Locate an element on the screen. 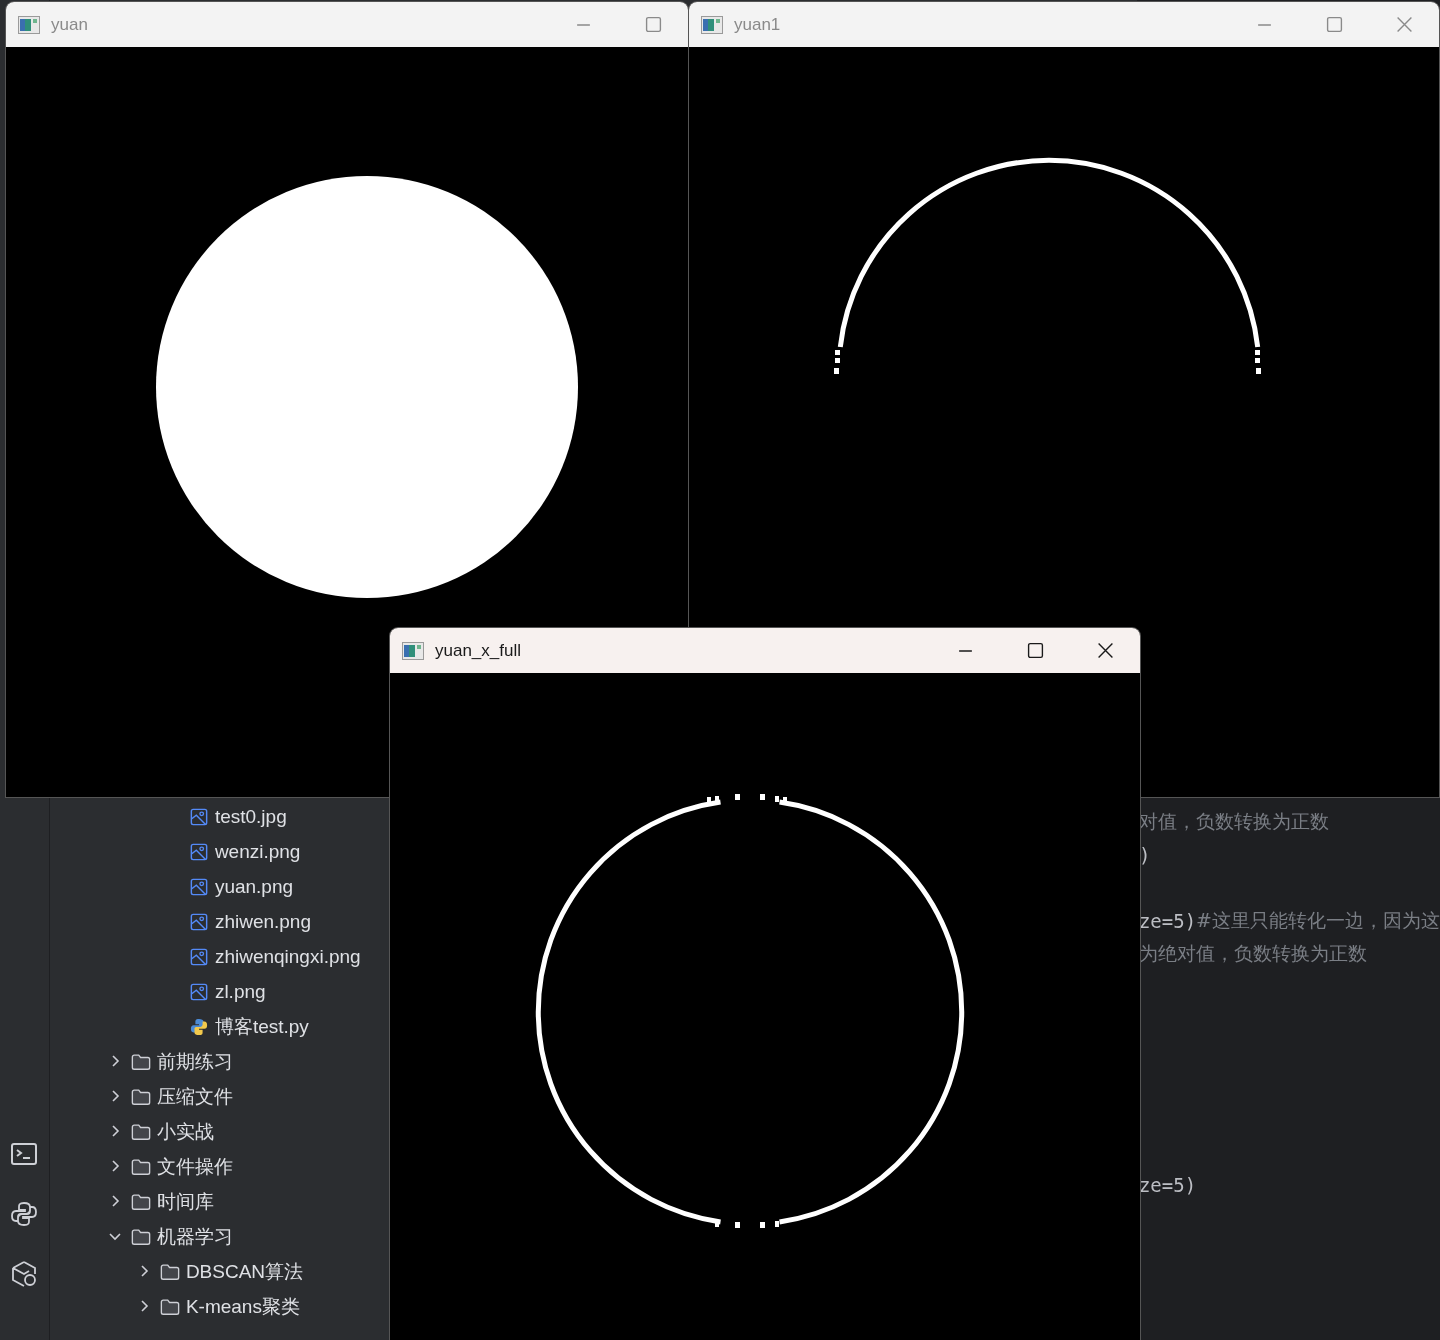 This screenshot has height=1340, width=1440. tree-item: test0.jpg is located at coordinates (250, 816).